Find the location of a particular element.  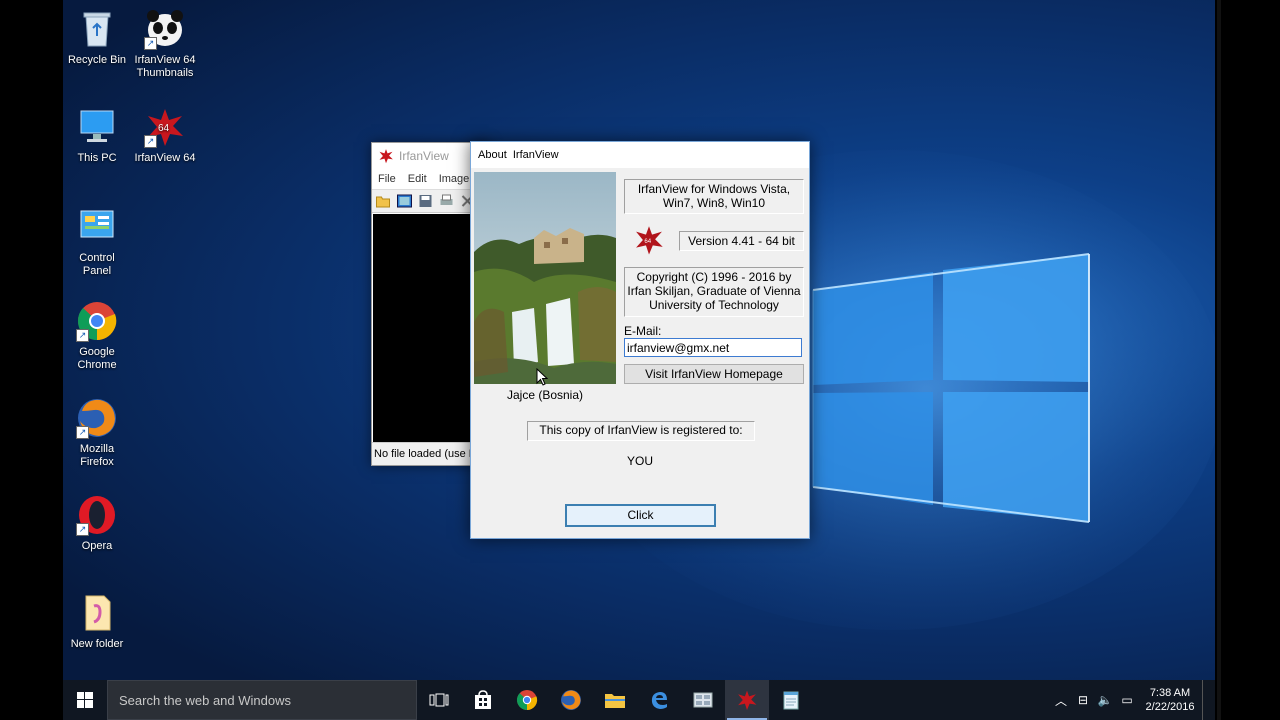

click-button: Click is located at coordinates (640, 515).